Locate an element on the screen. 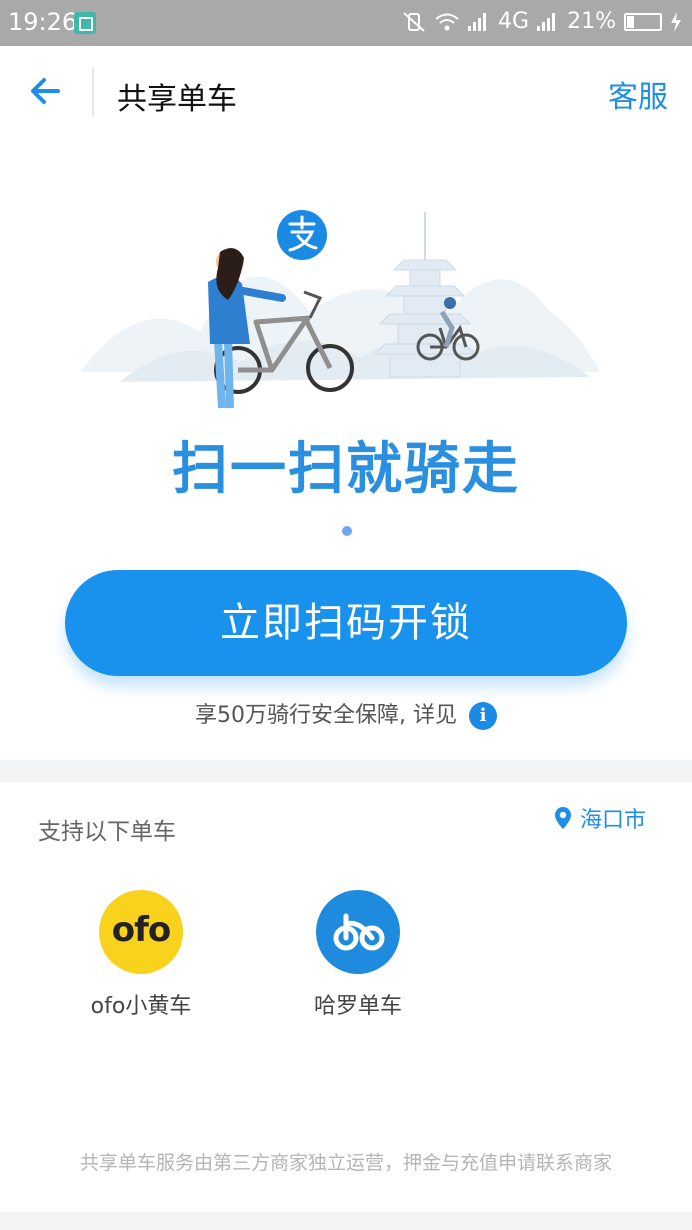 Image resolution: width=692 pixels, height=1230 pixels. info-icon: i is located at coordinates (482, 716).